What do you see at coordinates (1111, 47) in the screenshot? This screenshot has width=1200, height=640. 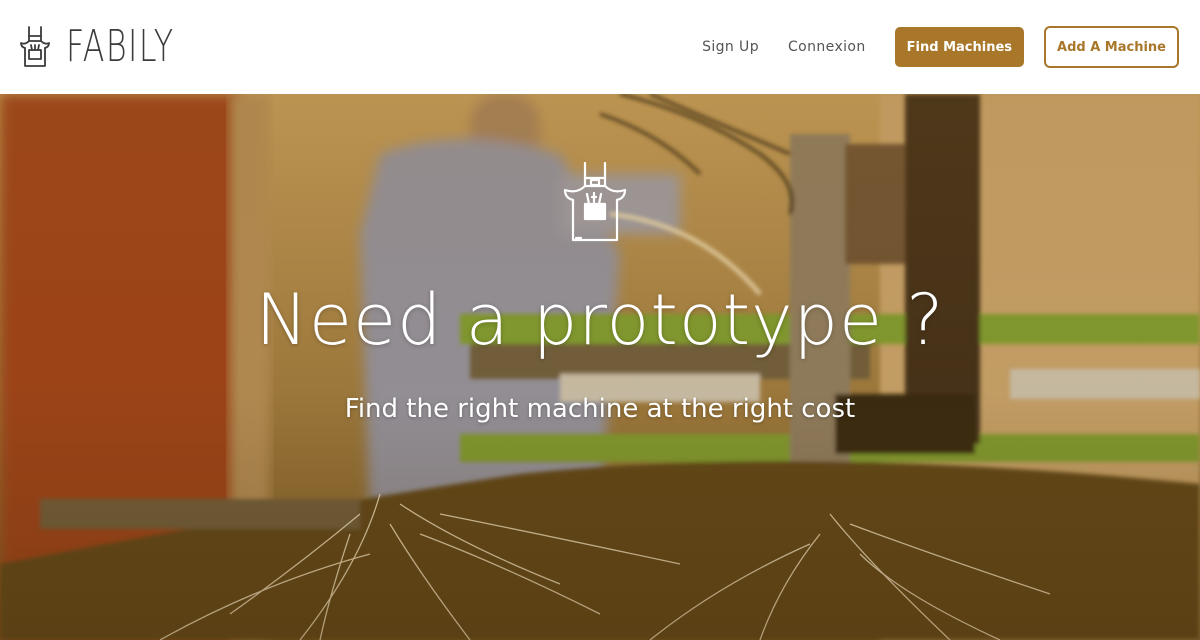 I see `add-machine-button: Add A Machine` at bounding box center [1111, 47].